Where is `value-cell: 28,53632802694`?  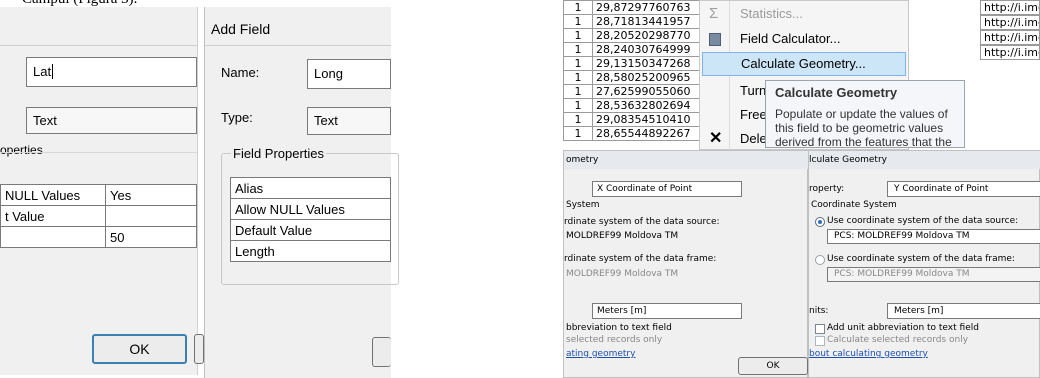 value-cell: 28,53632802694 is located at coordinates (648, 105).